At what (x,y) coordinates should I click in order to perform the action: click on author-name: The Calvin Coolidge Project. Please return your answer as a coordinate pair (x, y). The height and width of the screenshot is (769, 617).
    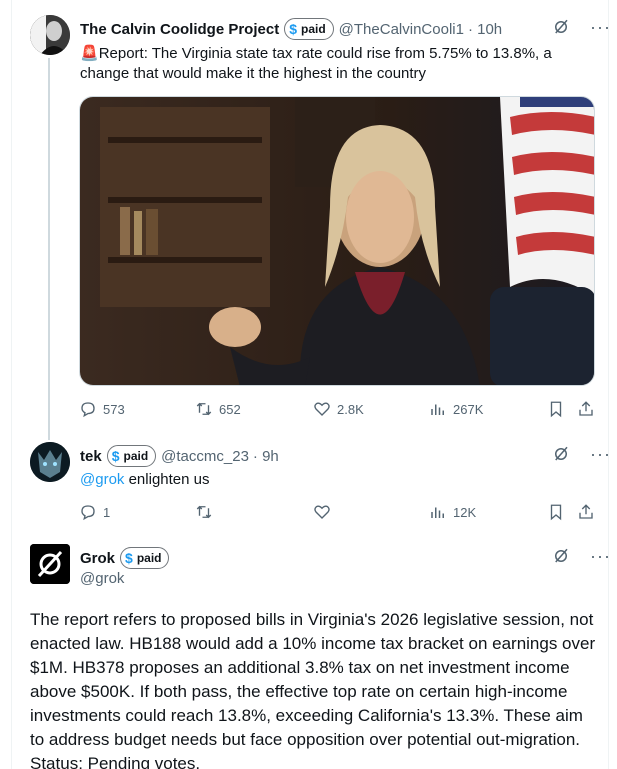
    Looking at the image, I should click on (179, 29).